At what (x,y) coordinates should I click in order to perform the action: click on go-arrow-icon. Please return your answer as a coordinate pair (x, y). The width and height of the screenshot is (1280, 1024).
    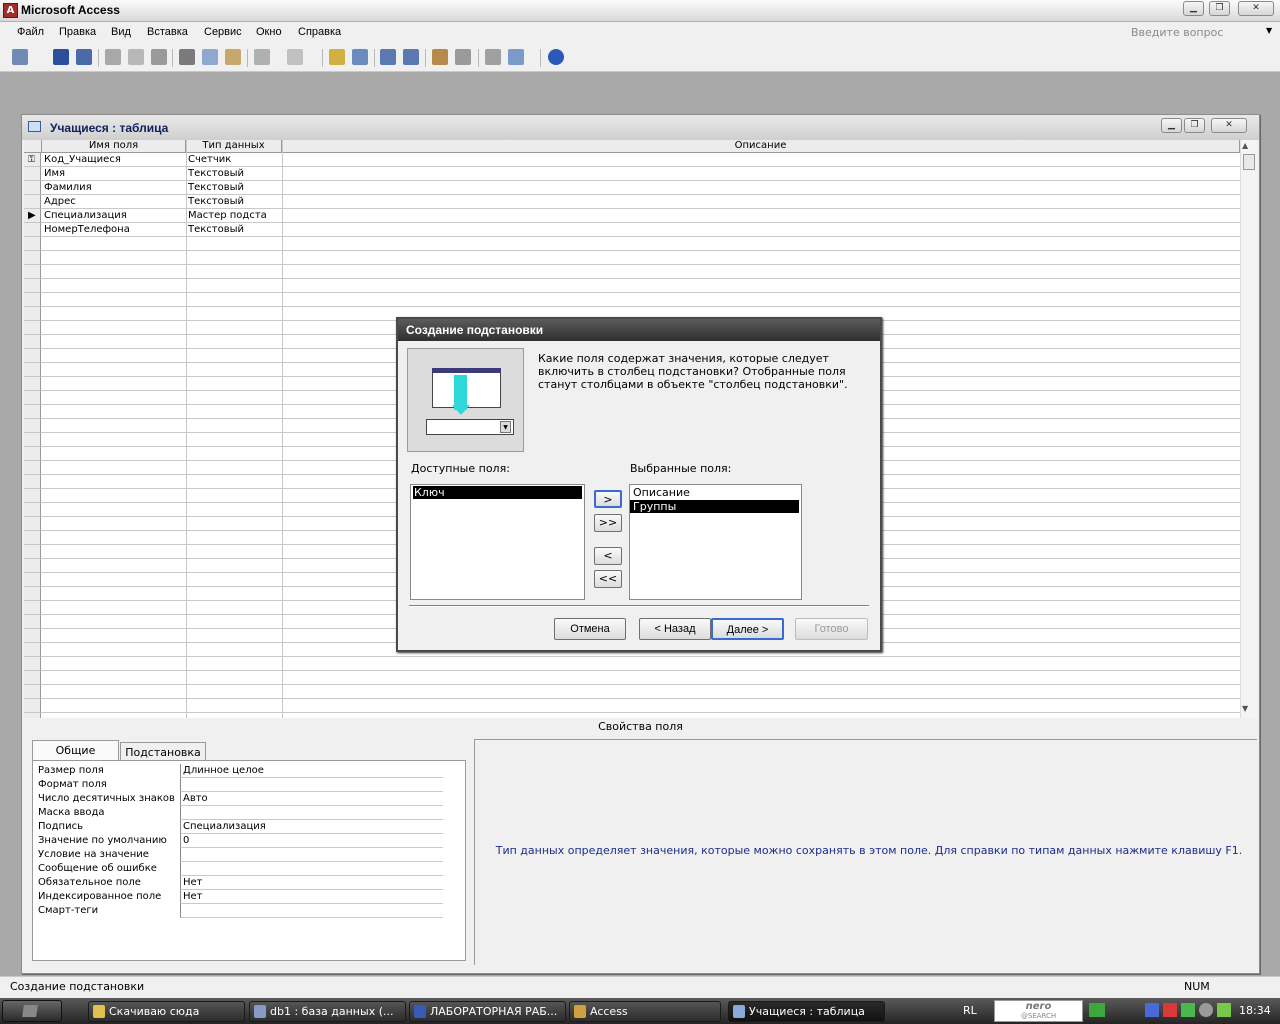
    Looking at the image, I should click on (1097, 1010).